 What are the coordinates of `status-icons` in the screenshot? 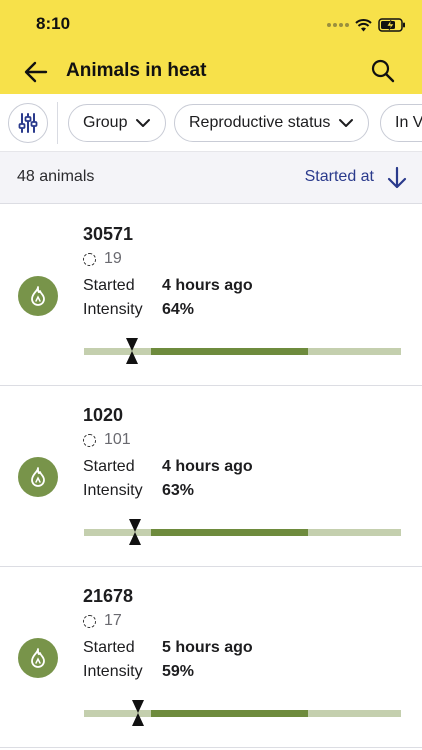 It's located at (366, 25).